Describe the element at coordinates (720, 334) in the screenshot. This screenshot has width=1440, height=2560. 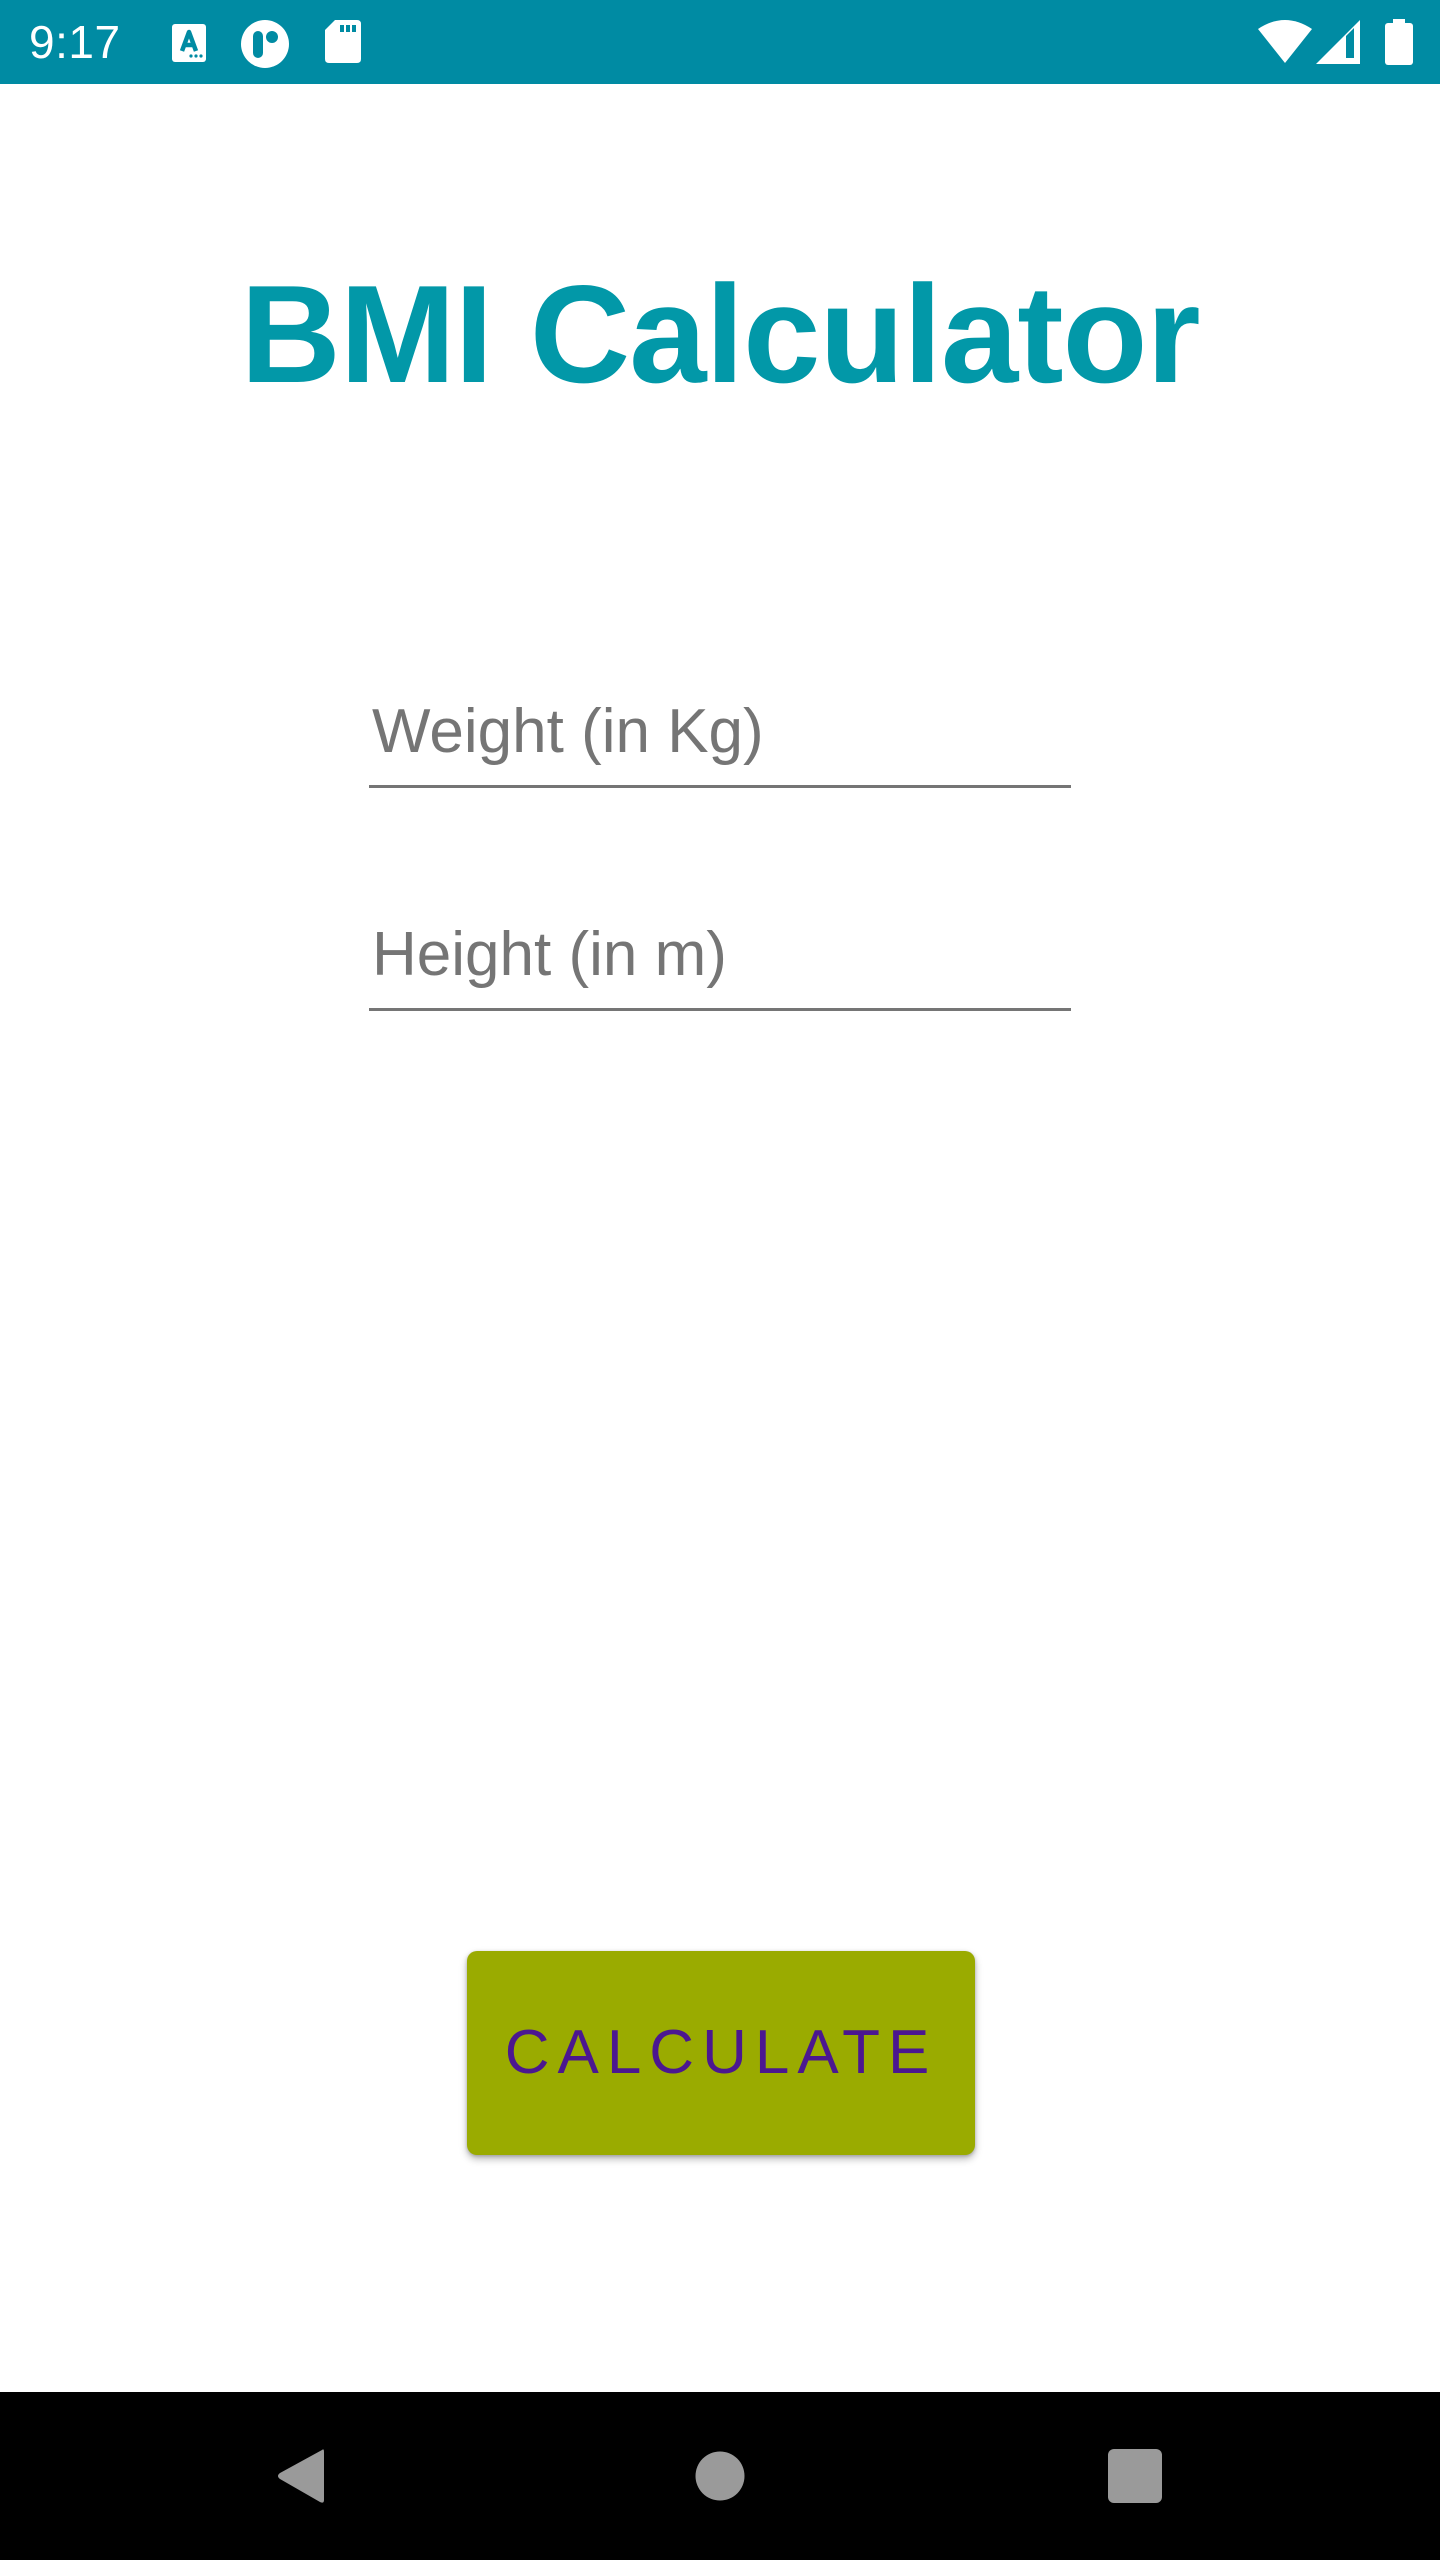
I see `app-title: BMI Calculator` at that location.